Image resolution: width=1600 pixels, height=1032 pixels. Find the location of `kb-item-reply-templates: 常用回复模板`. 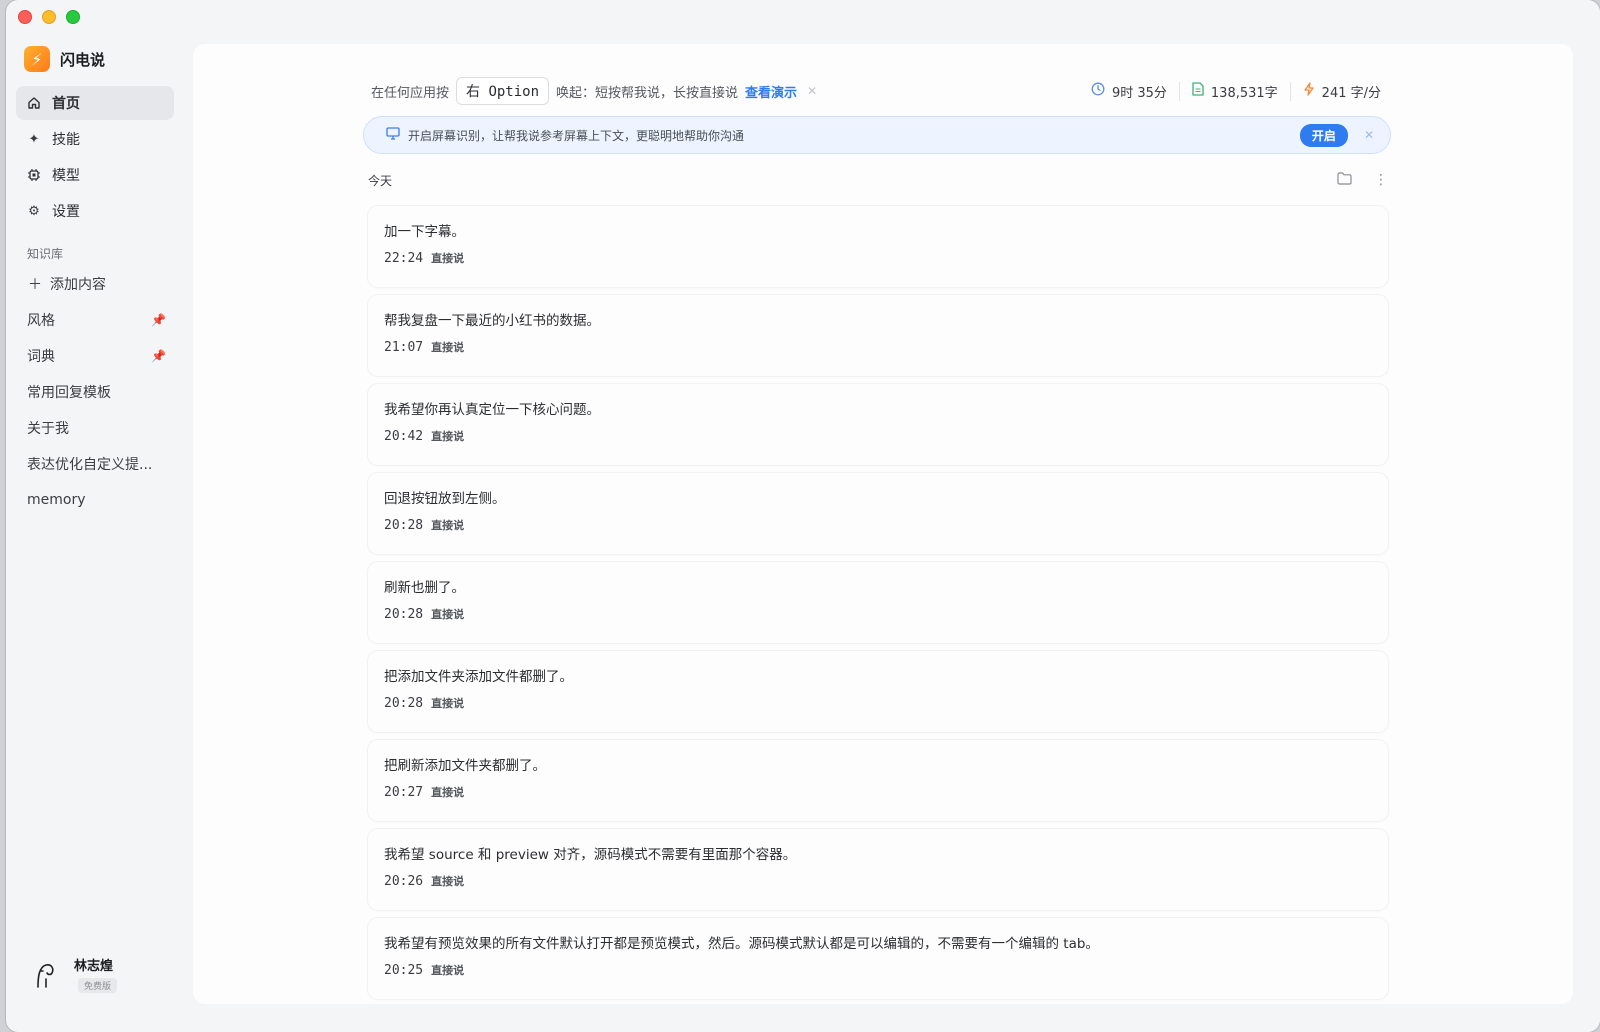

kb-item-reply-templates: 常用回复模板 is located at coordinates (95, 392).